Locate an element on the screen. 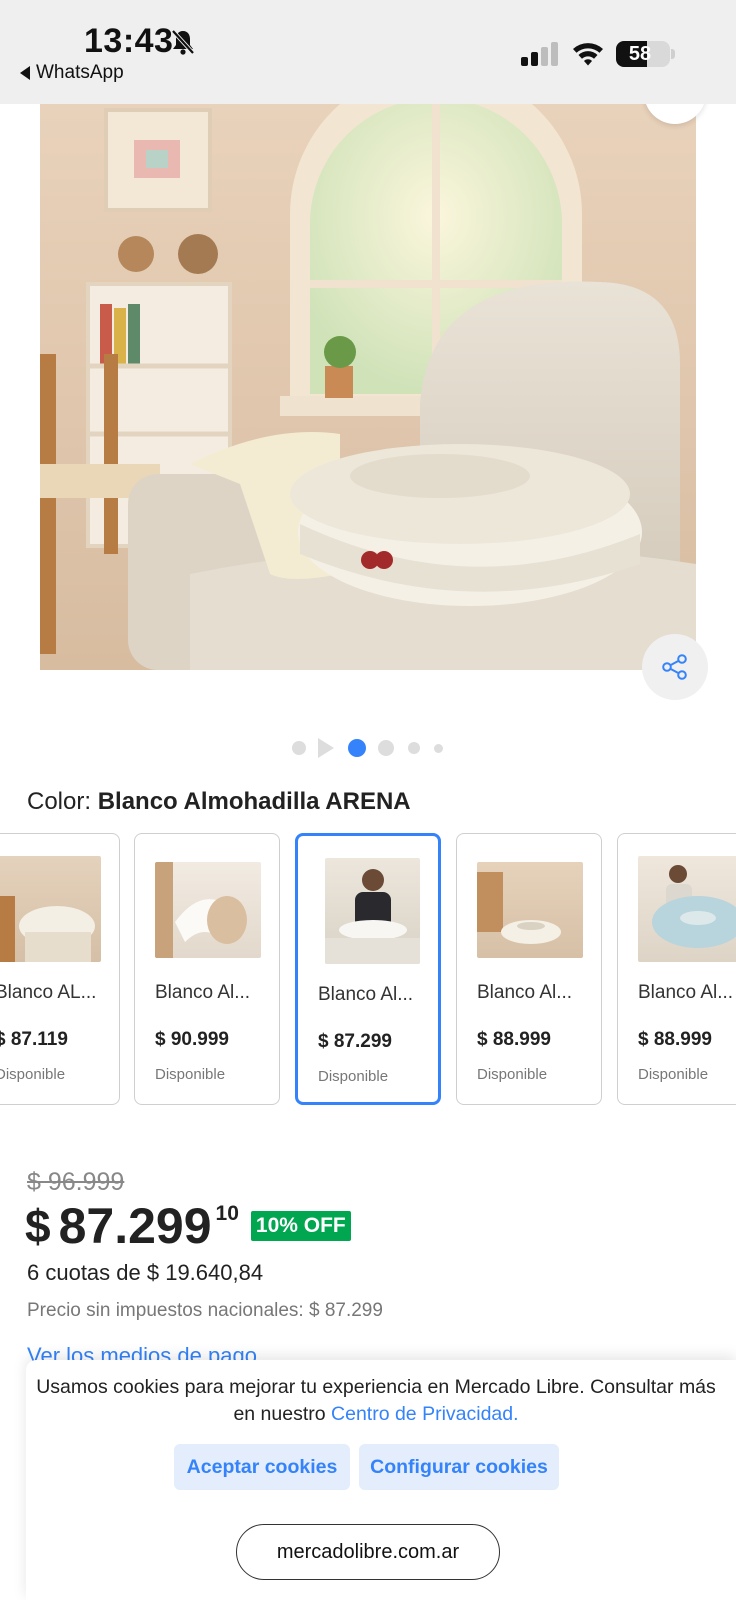 This screenshot has height=1600, width=736. privacy-center-link: Centro de Privacidad. is located at coordinates (425, 1414).